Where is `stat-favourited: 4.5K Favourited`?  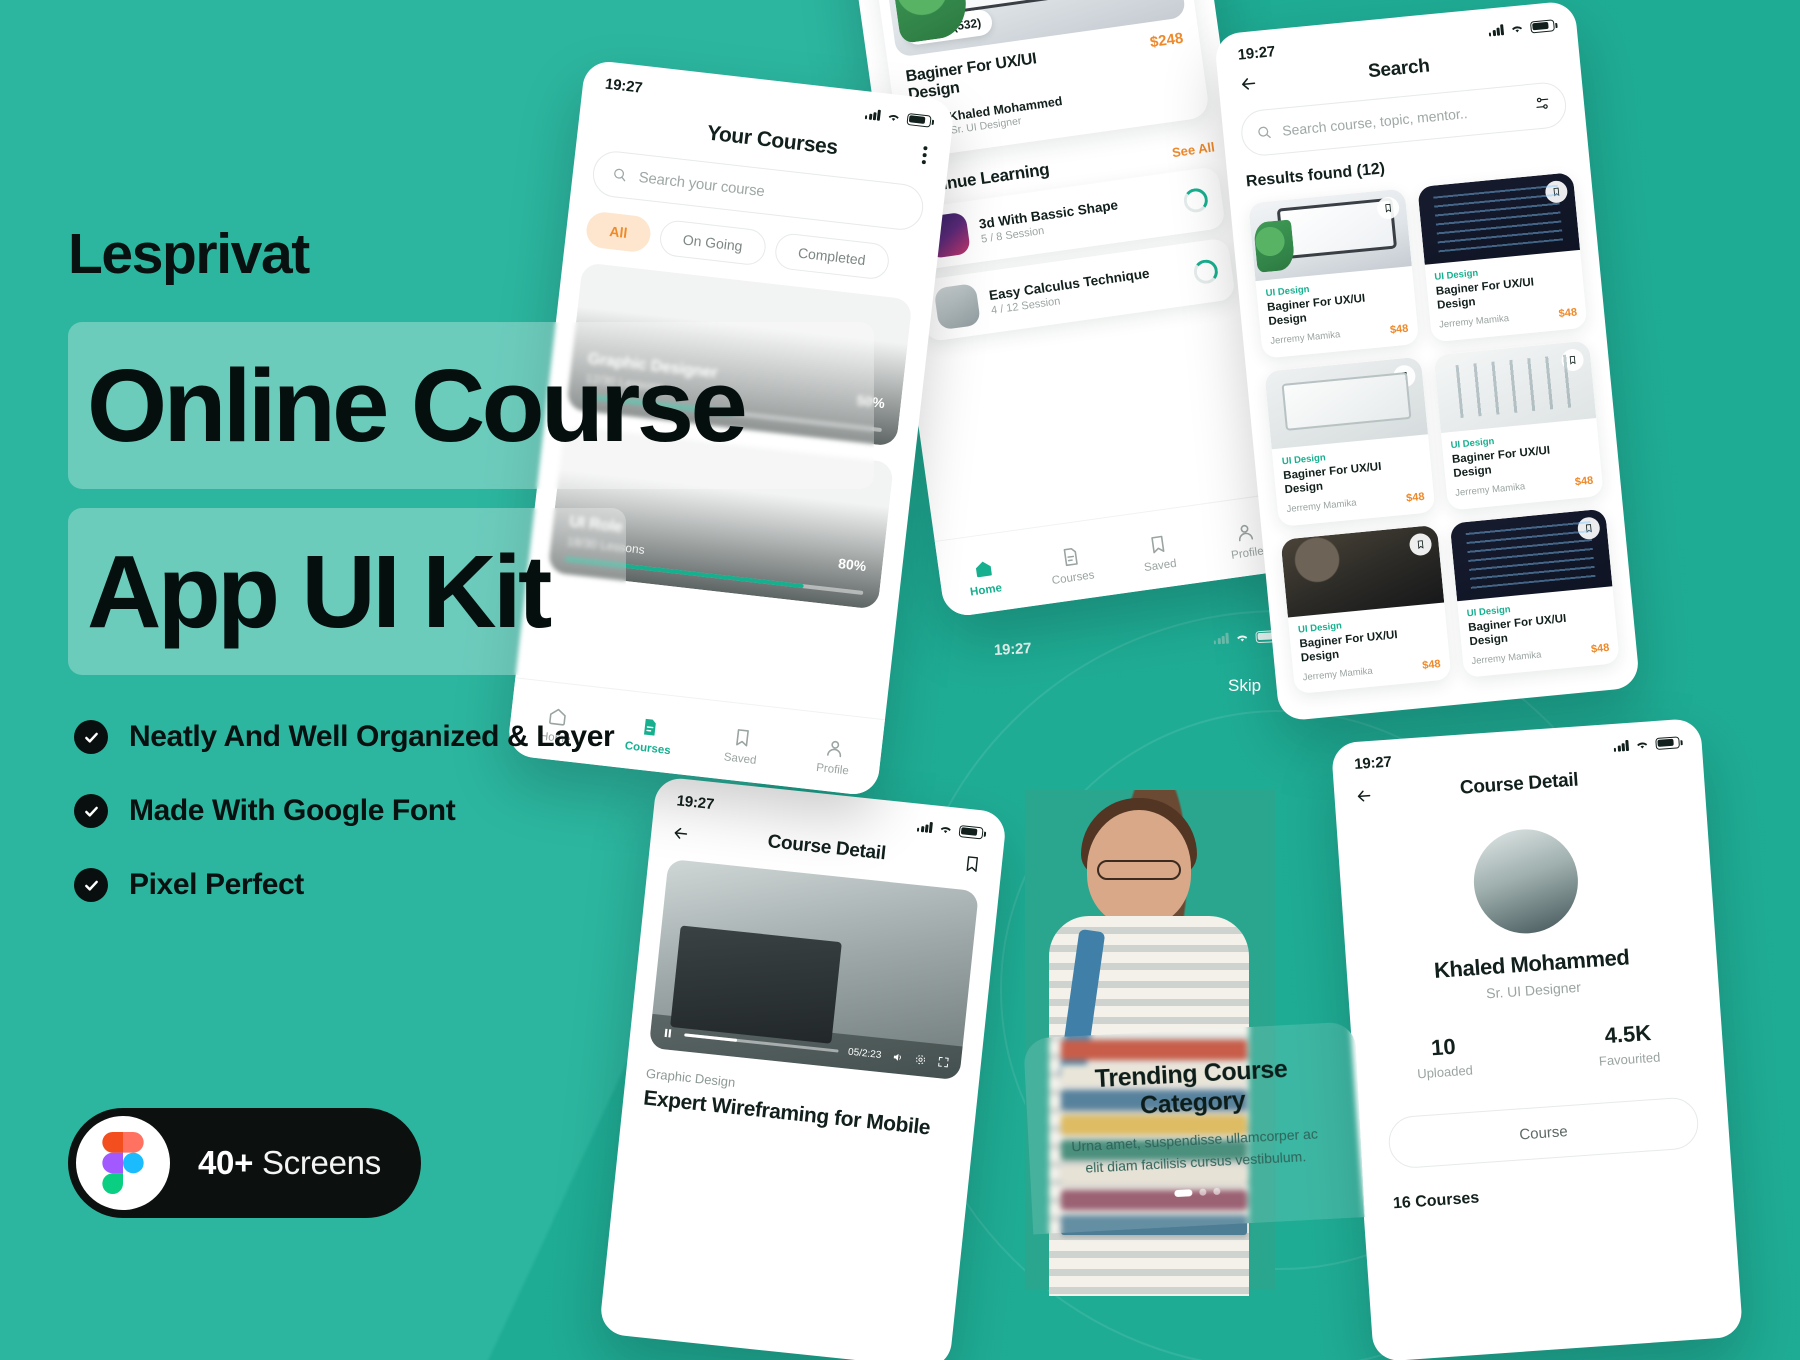
stat-favourited: 4.5K Favourited is located at coordinates (1628, 1044).